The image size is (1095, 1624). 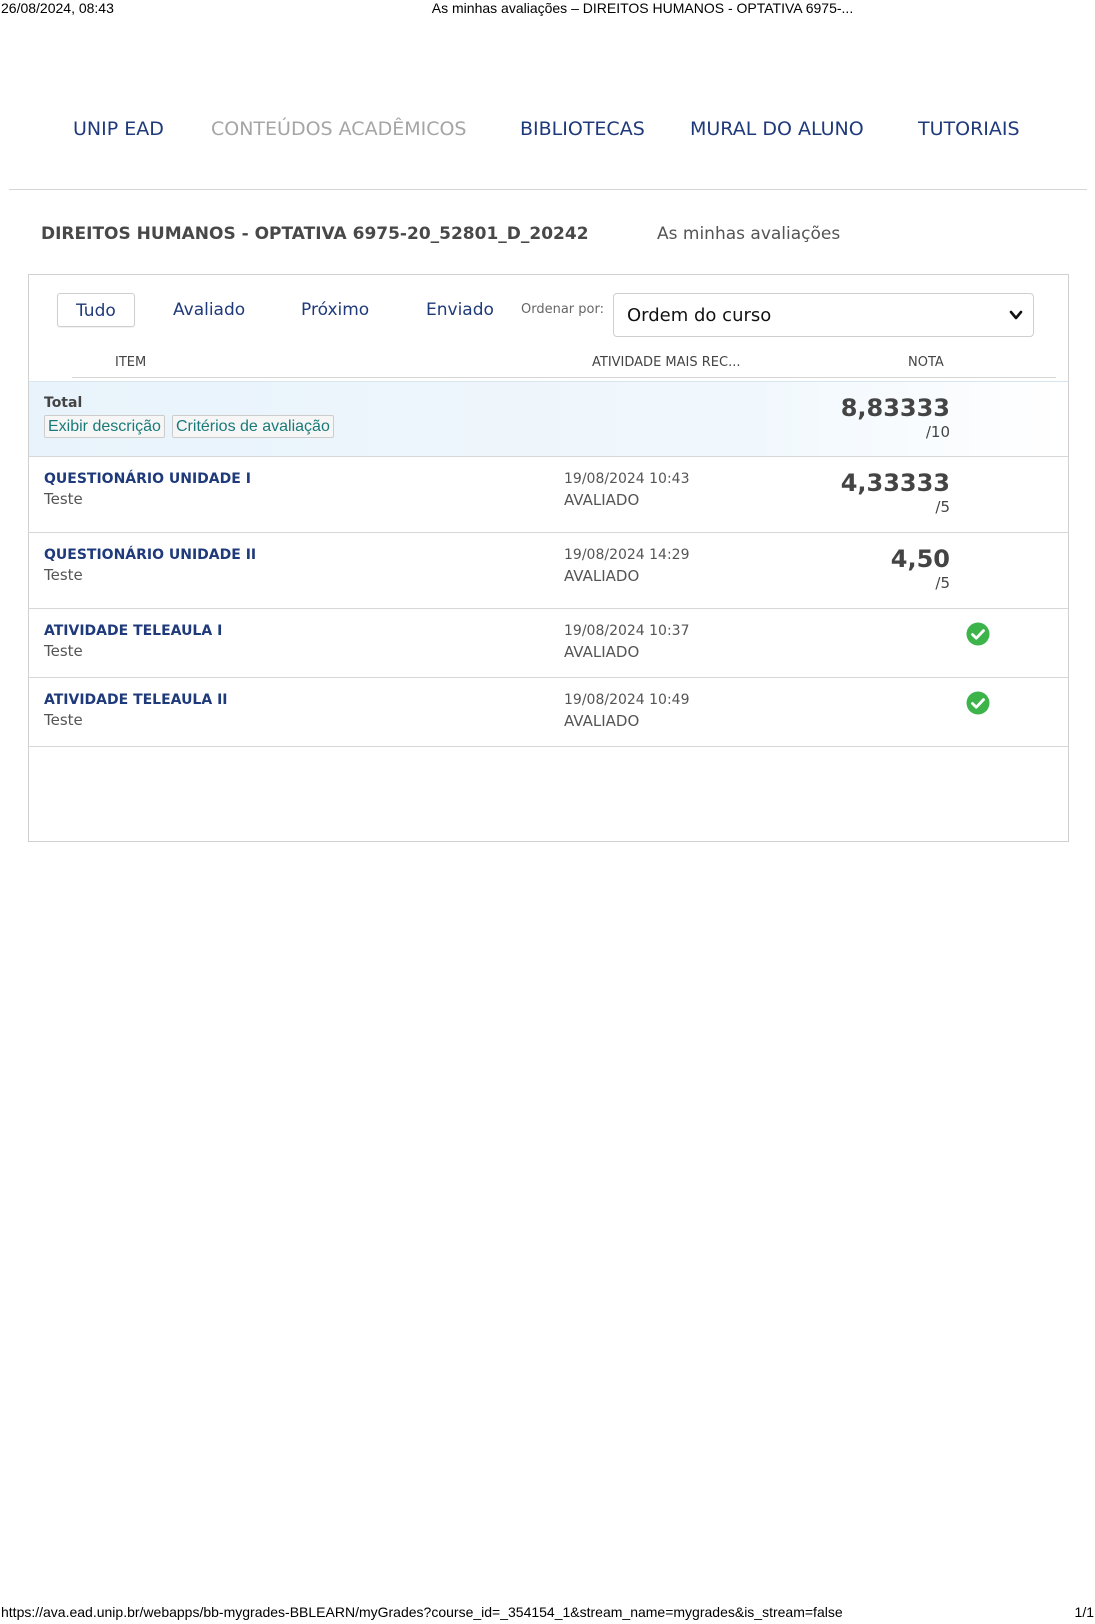 What do you see at coordinates (895, 483) in the screenshot?
I see `item-grade: 4,33333` at bounding box center [895, 483].